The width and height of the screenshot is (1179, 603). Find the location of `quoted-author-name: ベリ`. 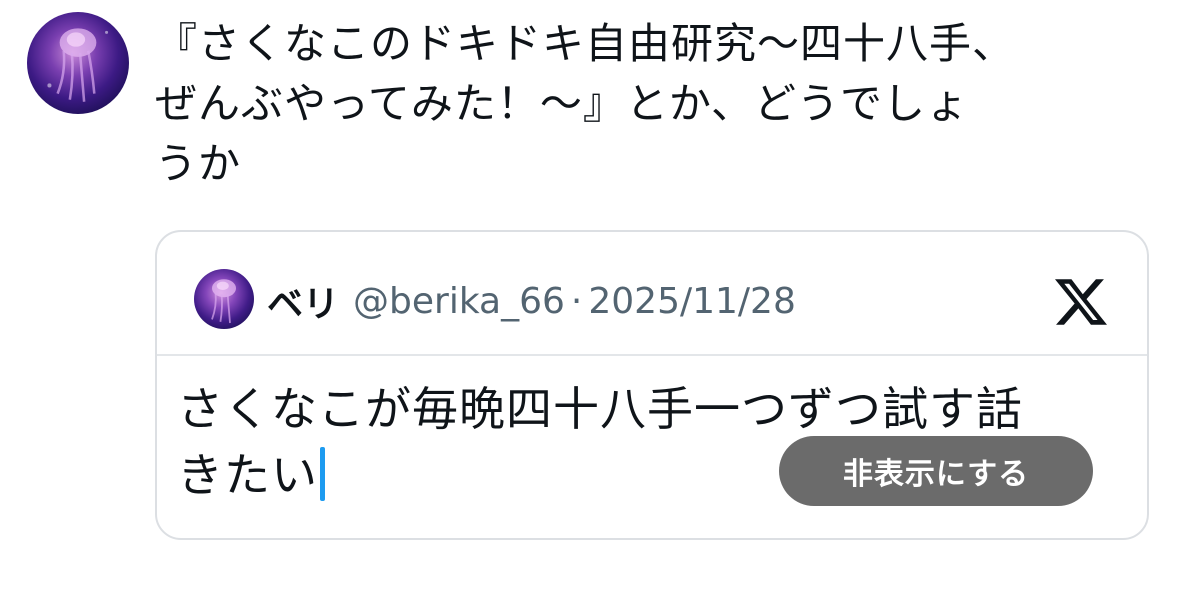

quoted-author-name: ベリ is located at coordinates (303, 301).